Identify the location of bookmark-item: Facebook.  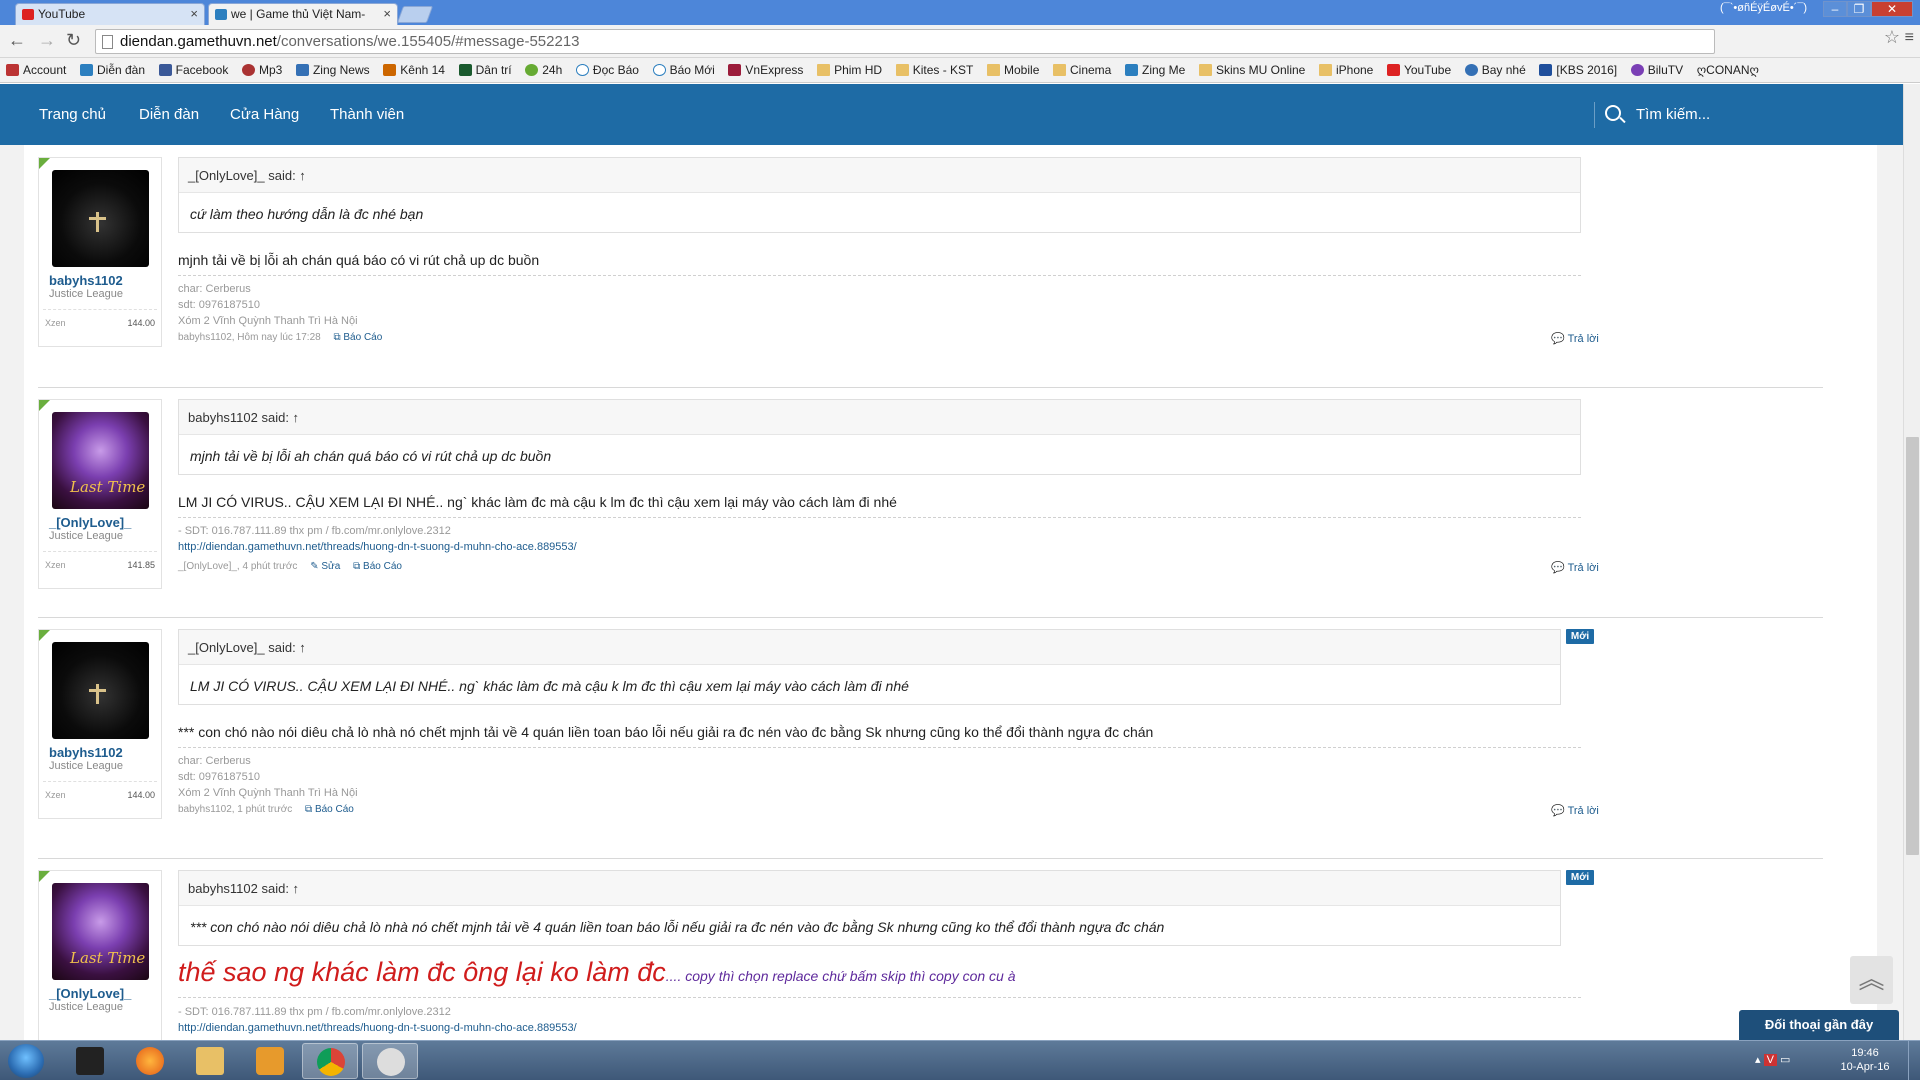
(193, 67).